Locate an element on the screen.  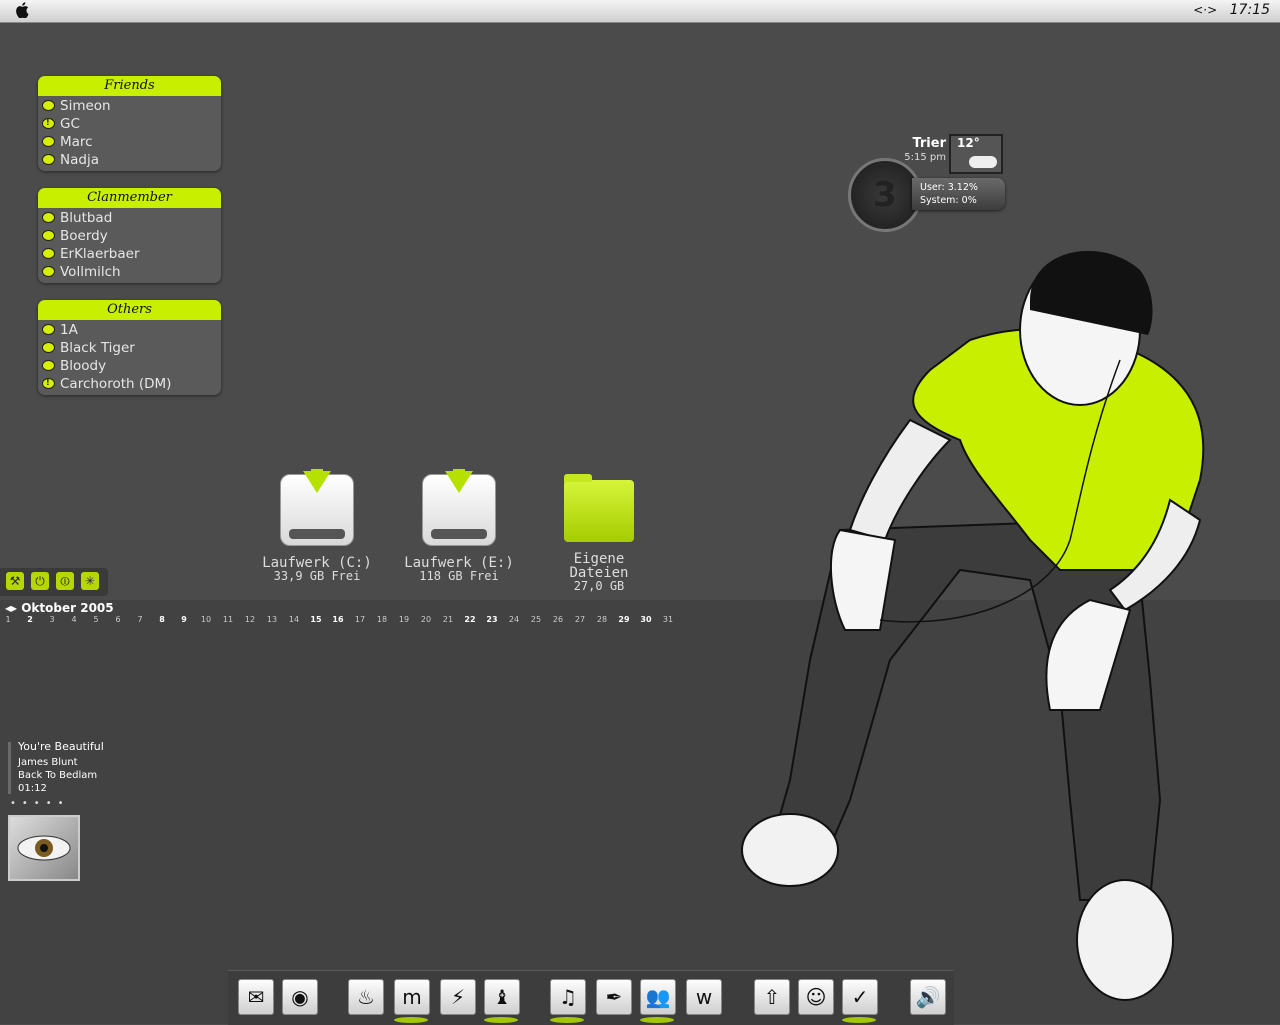
network-icon: <·> is located at coordinates (1205, 10).